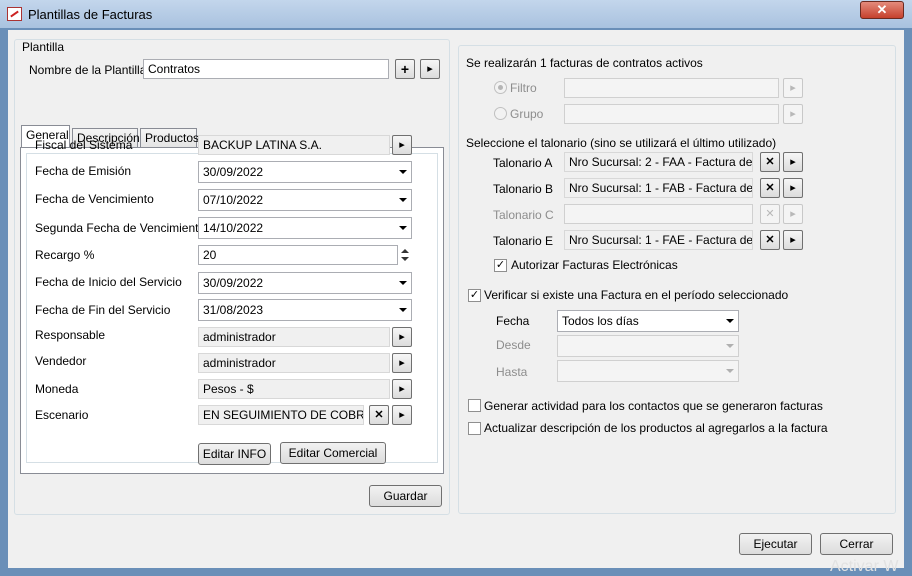  What do you see at coordinates (305, 172) in the screenshot?
I see `emision-date-picker: 30/09/2022` at bounding box center [305, 172].